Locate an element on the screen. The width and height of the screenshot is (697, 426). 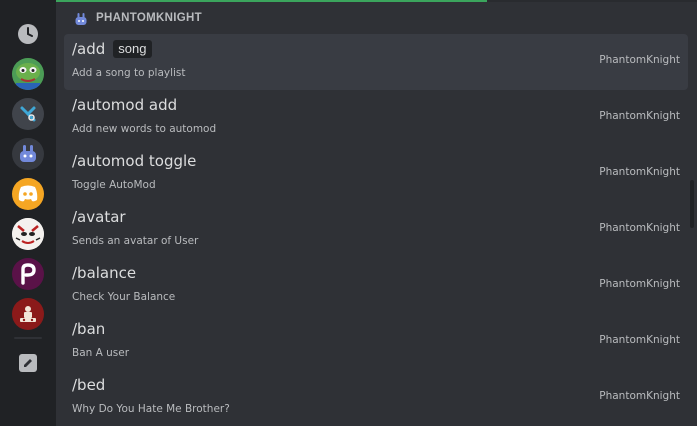
p-logo-icon is located at coordinates (28, 274).